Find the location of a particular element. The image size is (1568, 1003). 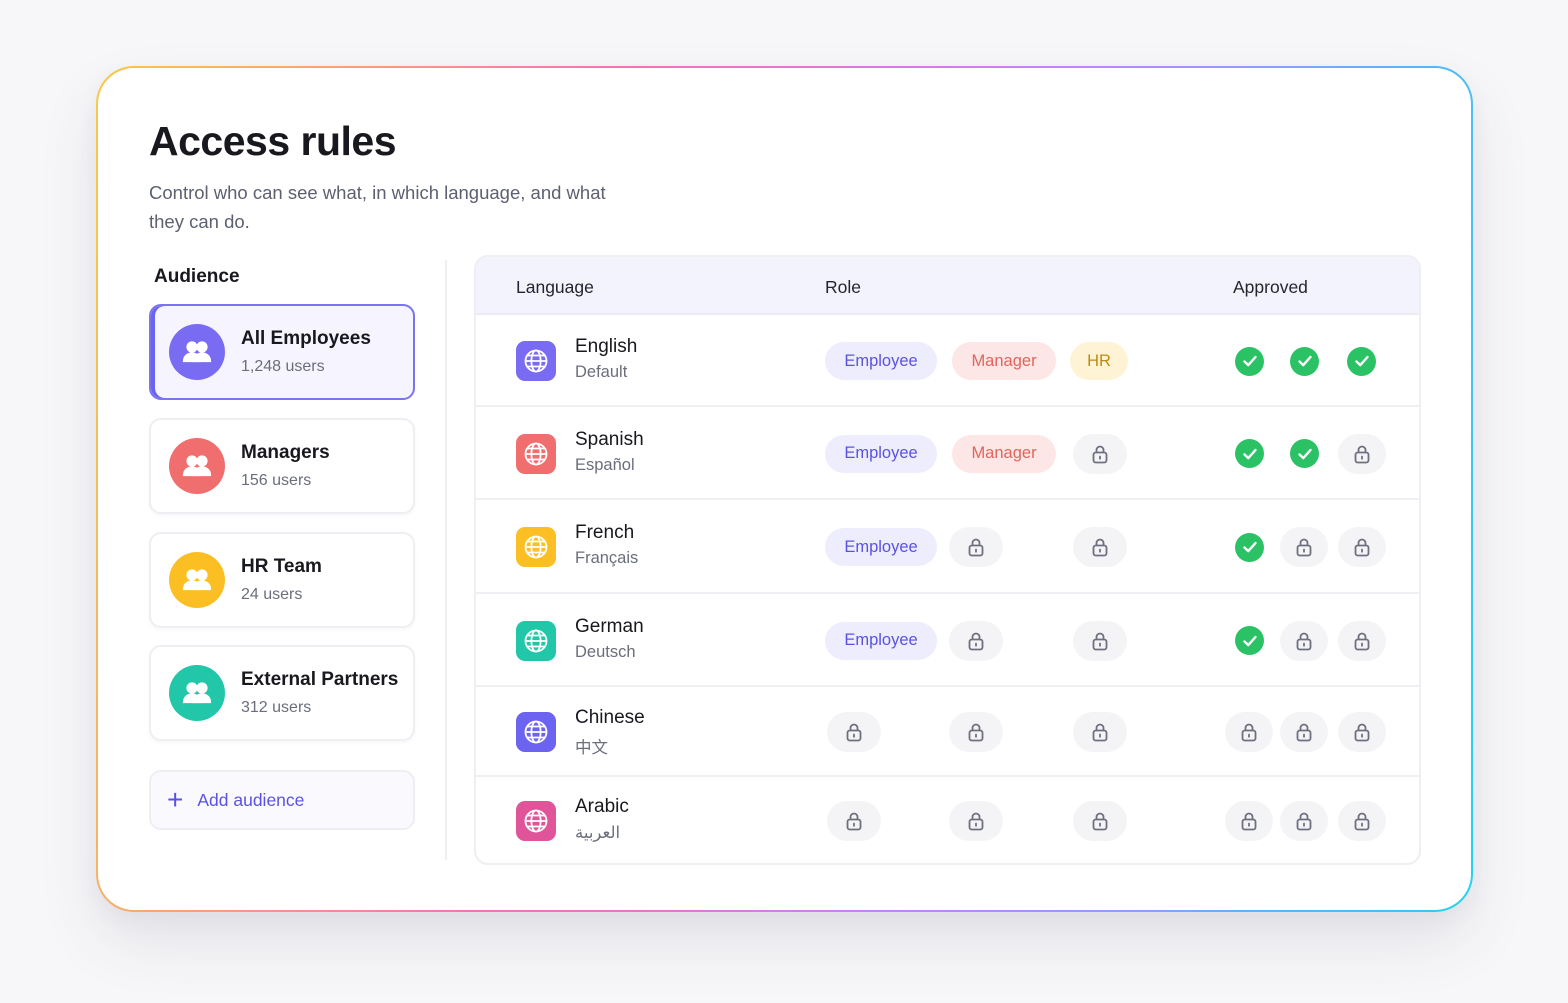

audience-count: 156 users is located at coordinates (276, 480).